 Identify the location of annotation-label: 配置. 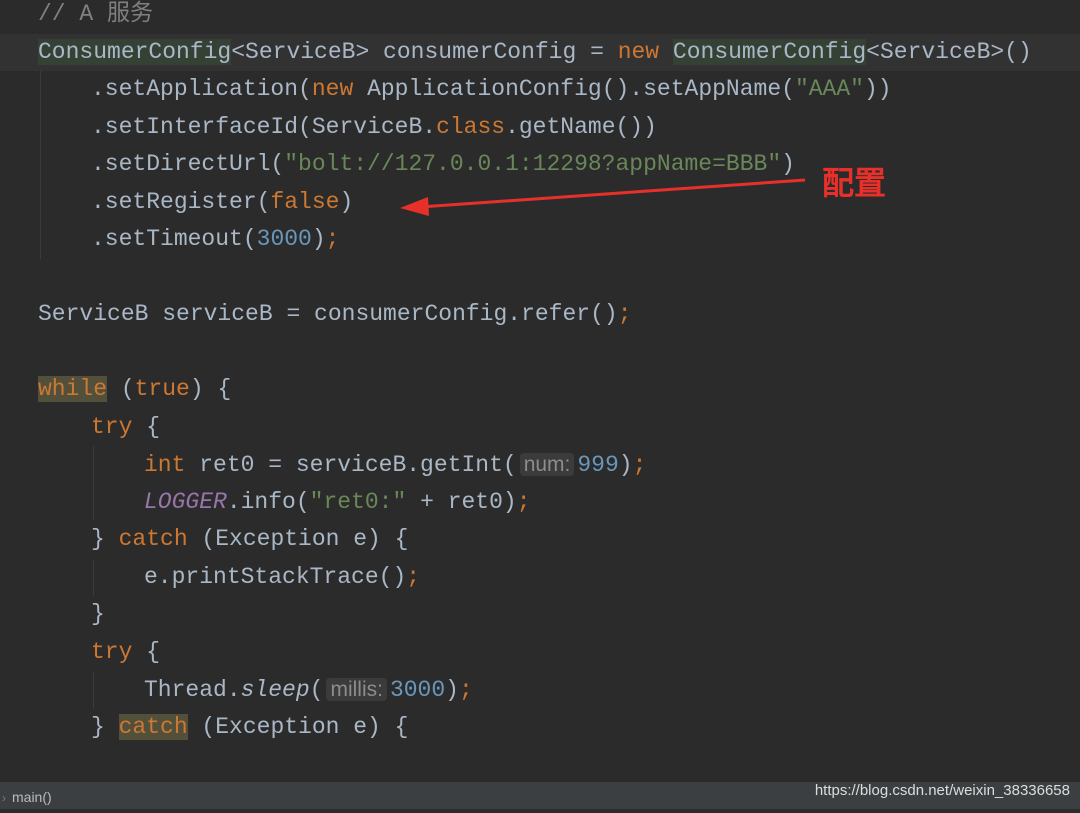
(854, 183).